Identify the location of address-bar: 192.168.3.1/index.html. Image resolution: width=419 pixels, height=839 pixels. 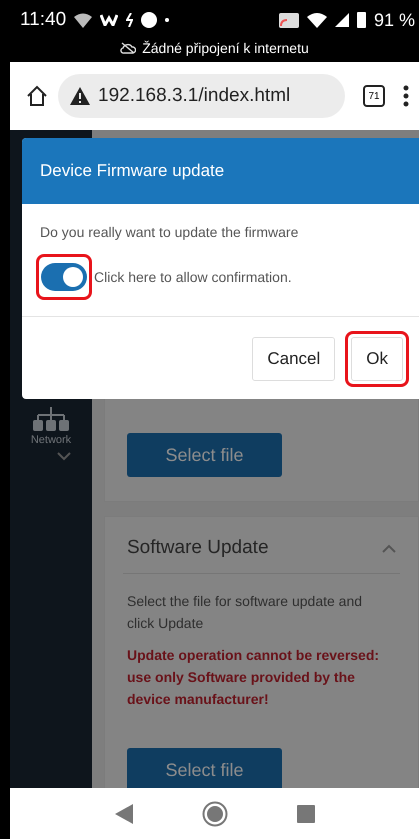
(201, 96).